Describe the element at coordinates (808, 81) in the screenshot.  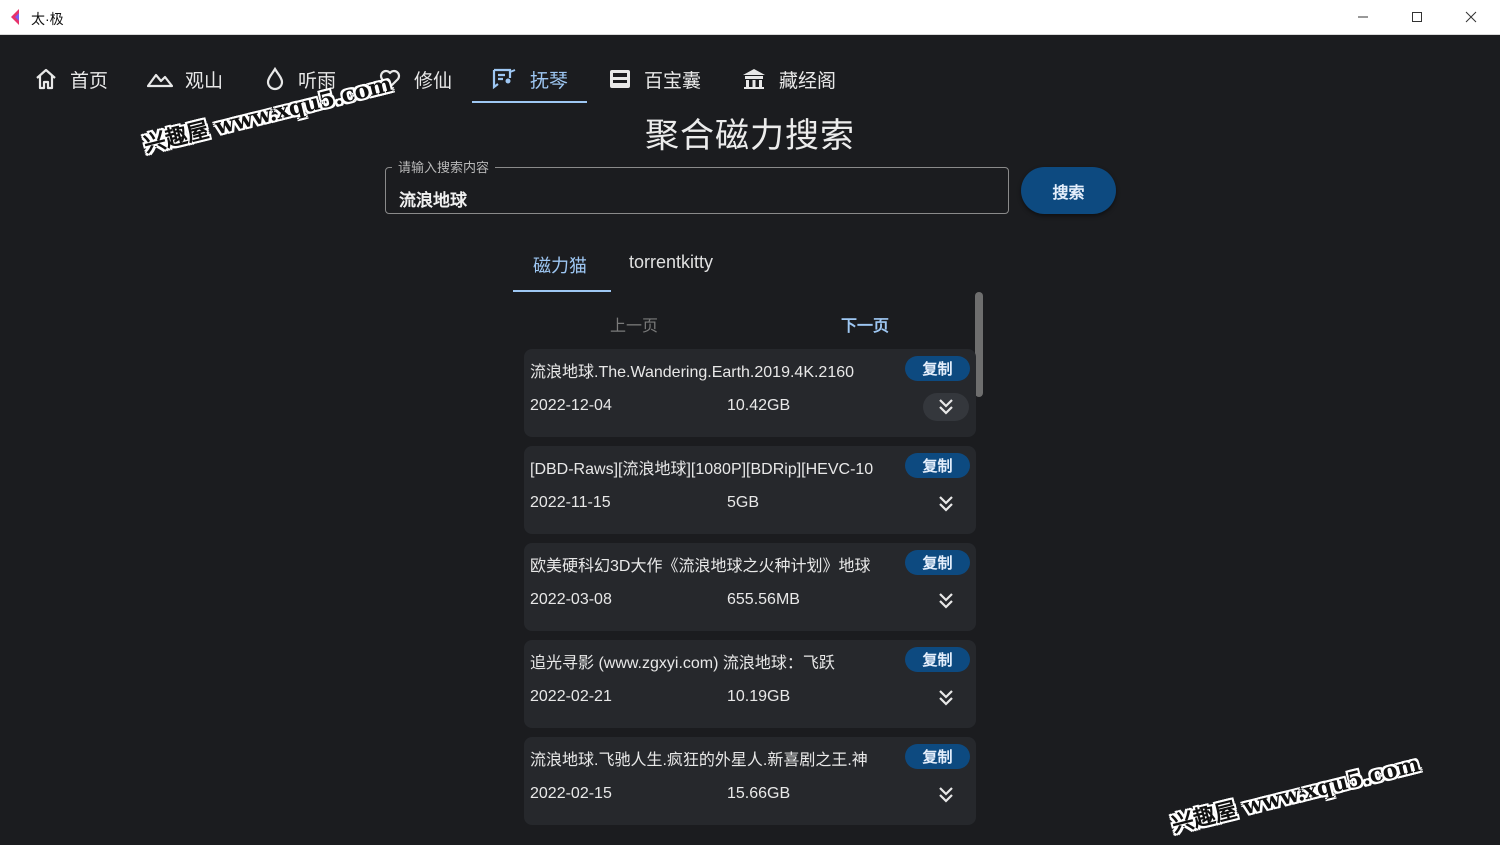
I see `nav-label: 藏经阁` at that location.